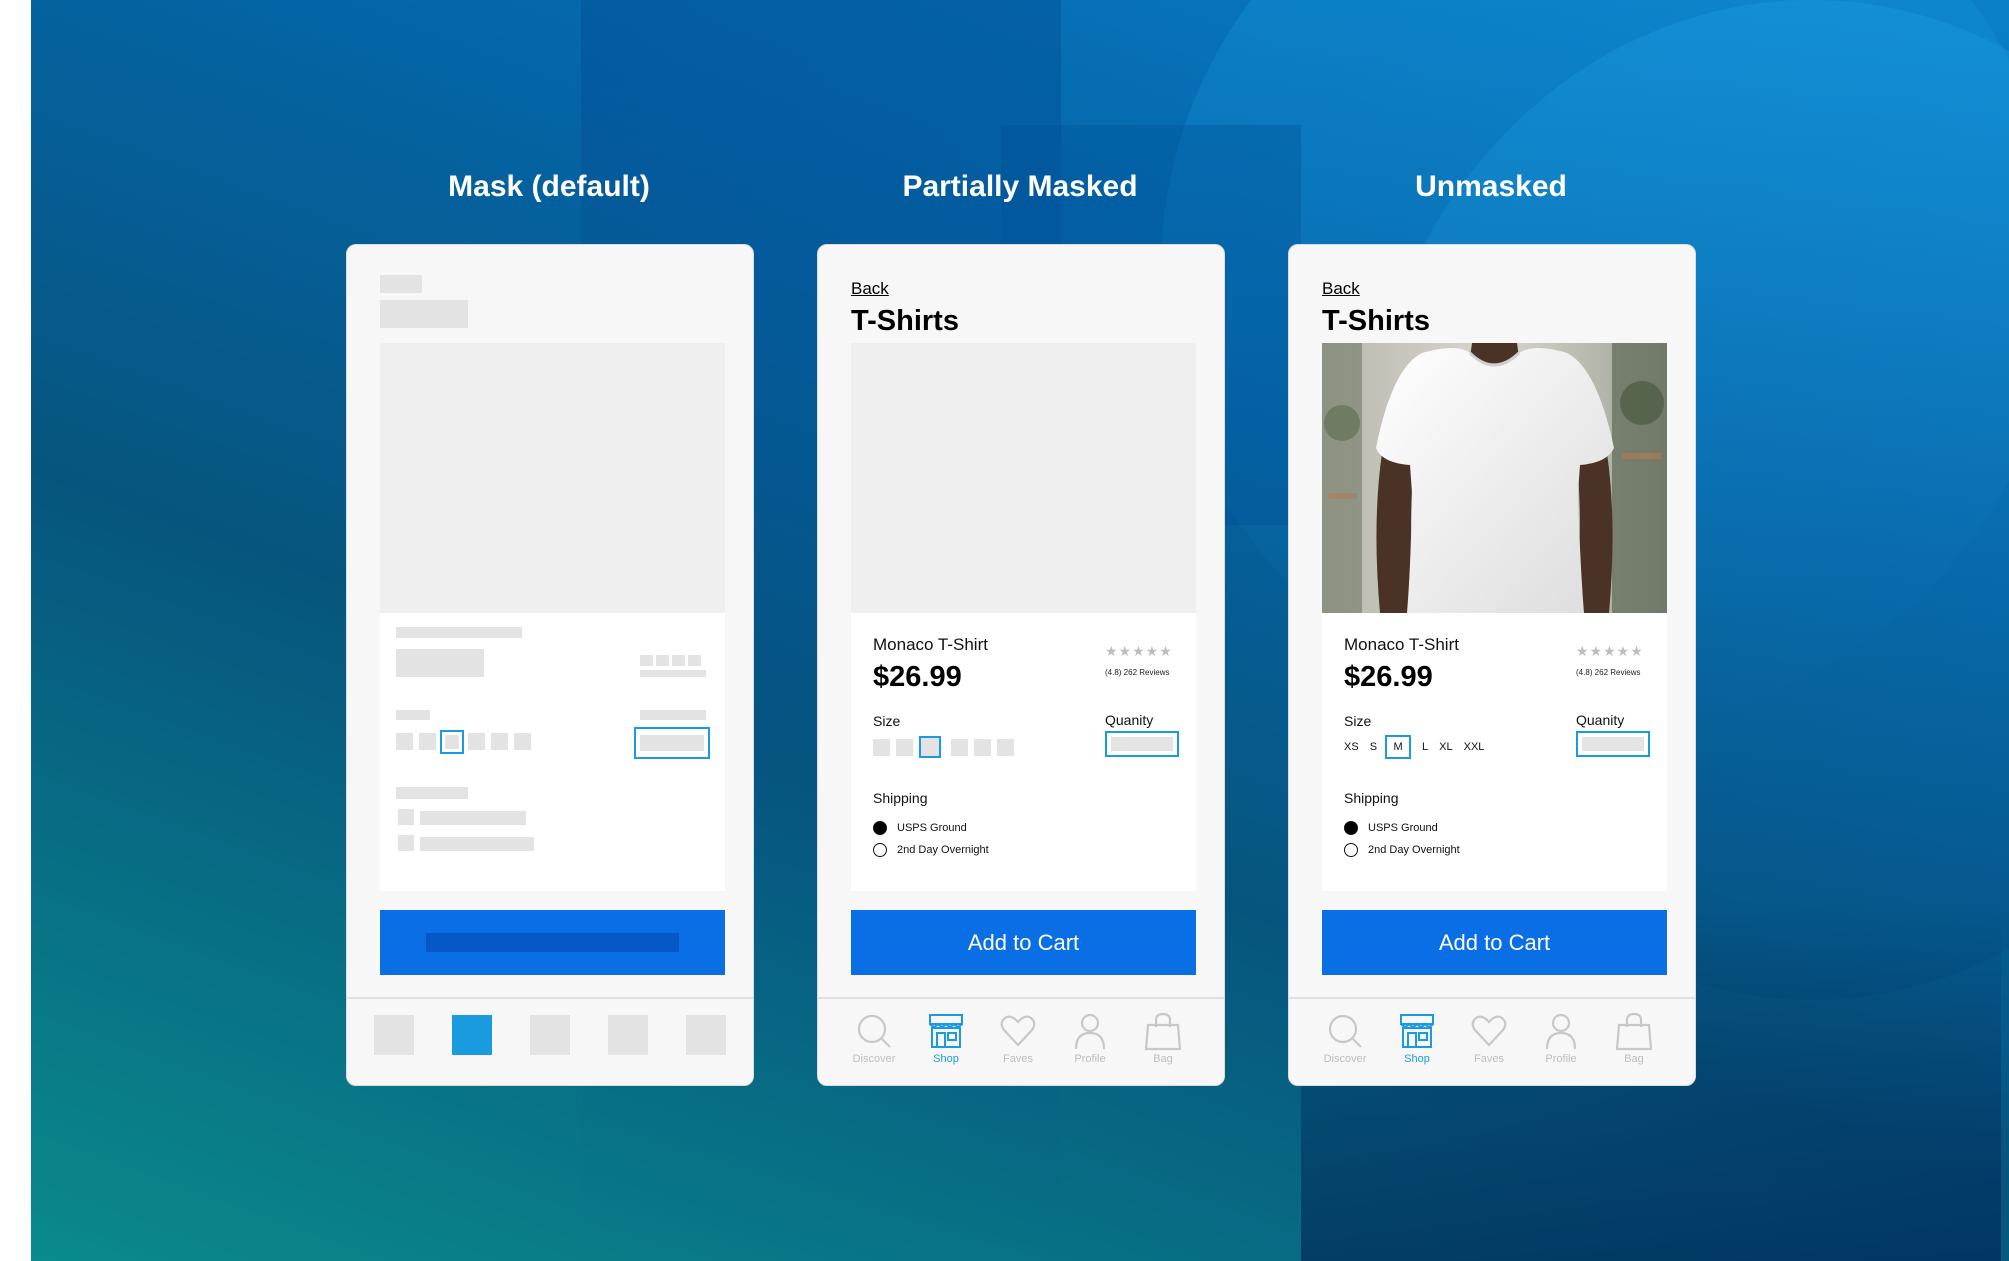 The image size is (2009, 1261). Describe the element at coordinates (1491, 186) in the screenshot. I see `column-title-unmasked: Unmasked` at that location.